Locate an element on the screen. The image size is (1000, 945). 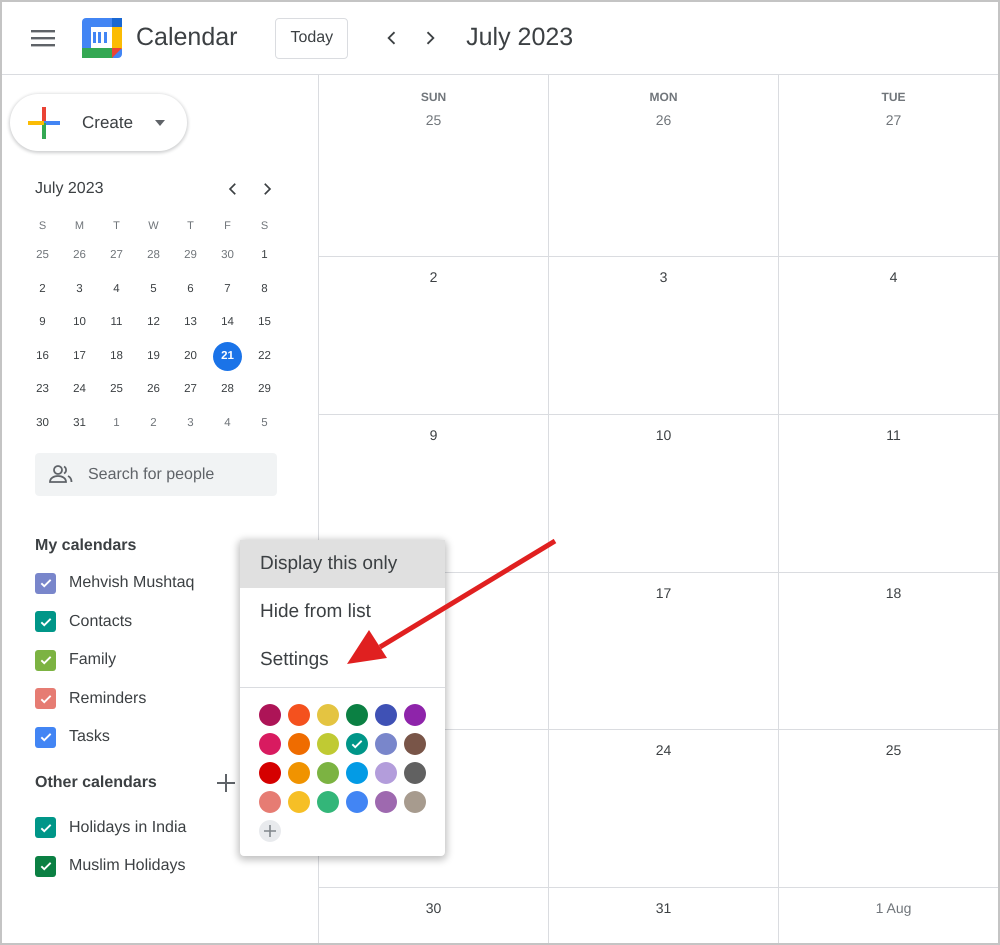
calendar-label: Family is located at coordinates (92, 660).